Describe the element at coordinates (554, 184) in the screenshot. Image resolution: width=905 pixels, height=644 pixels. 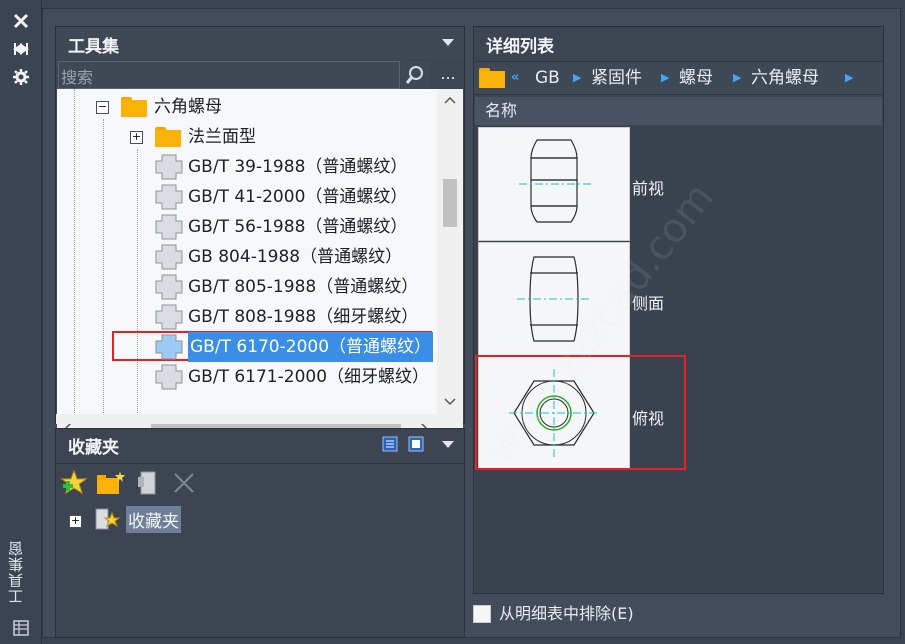
I see `view-thumbnail-front` at that location.